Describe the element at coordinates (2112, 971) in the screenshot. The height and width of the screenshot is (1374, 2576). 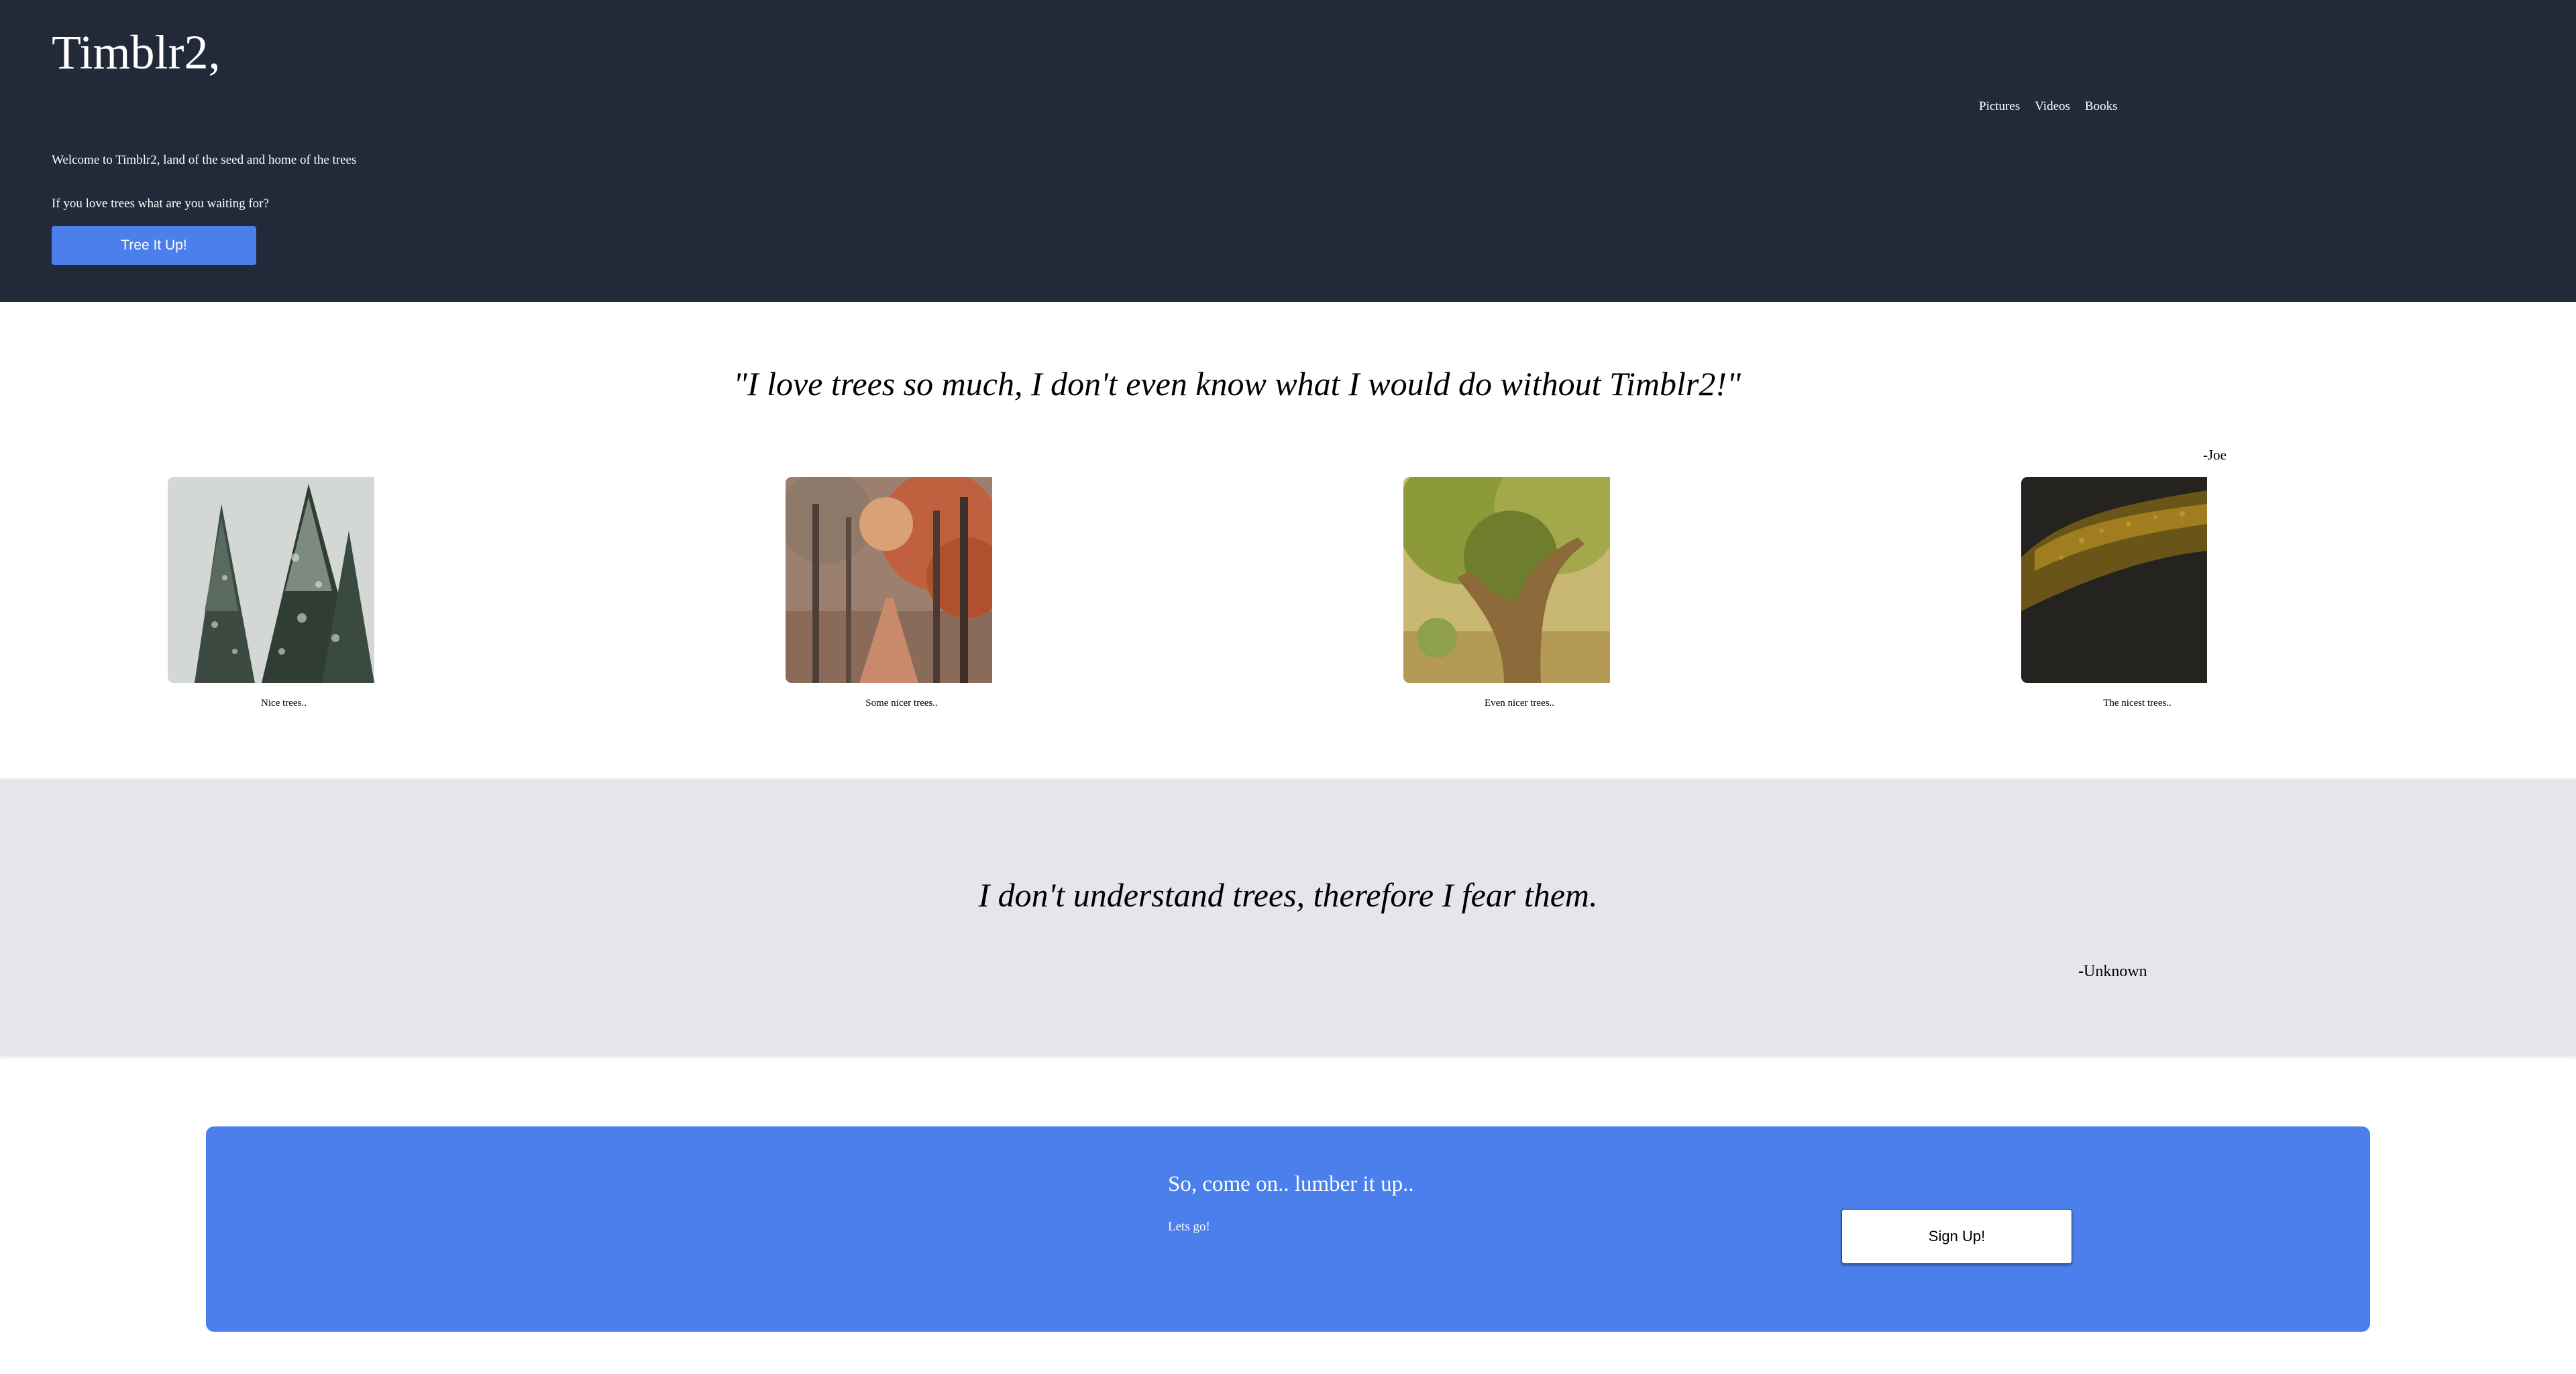
I see `band-quote-author: -Unknown` at that location.